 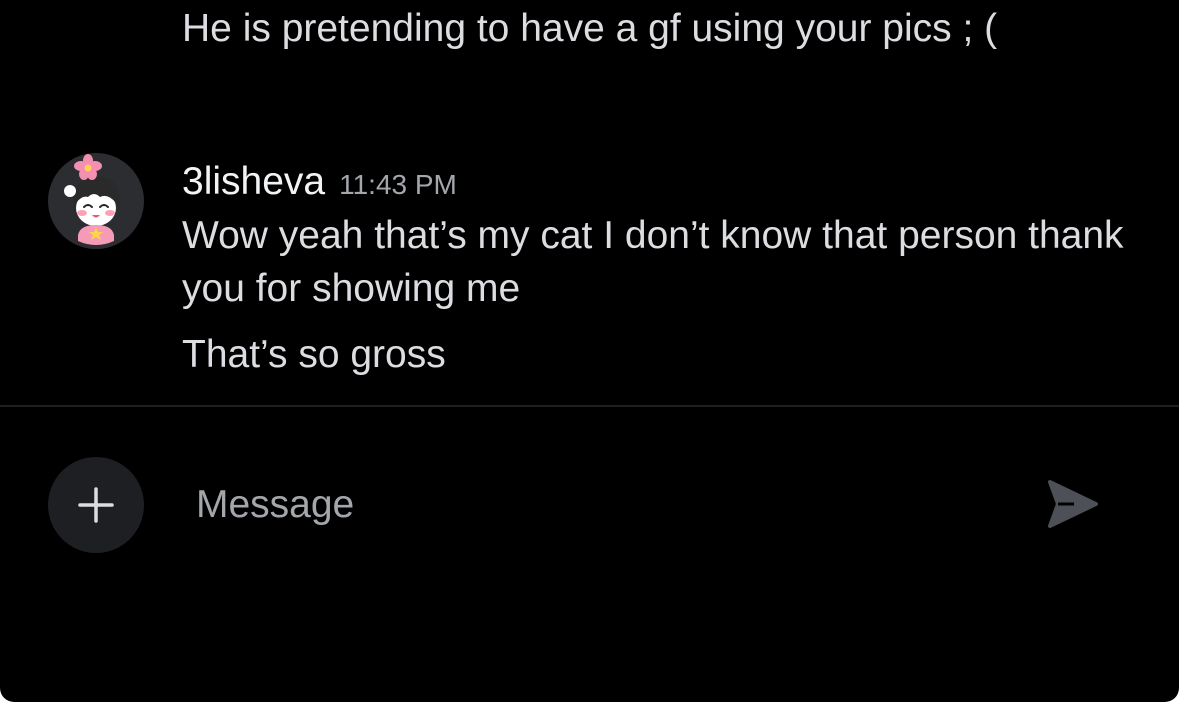 I want to click on add-attachment-button, so click(x=96, y=505).